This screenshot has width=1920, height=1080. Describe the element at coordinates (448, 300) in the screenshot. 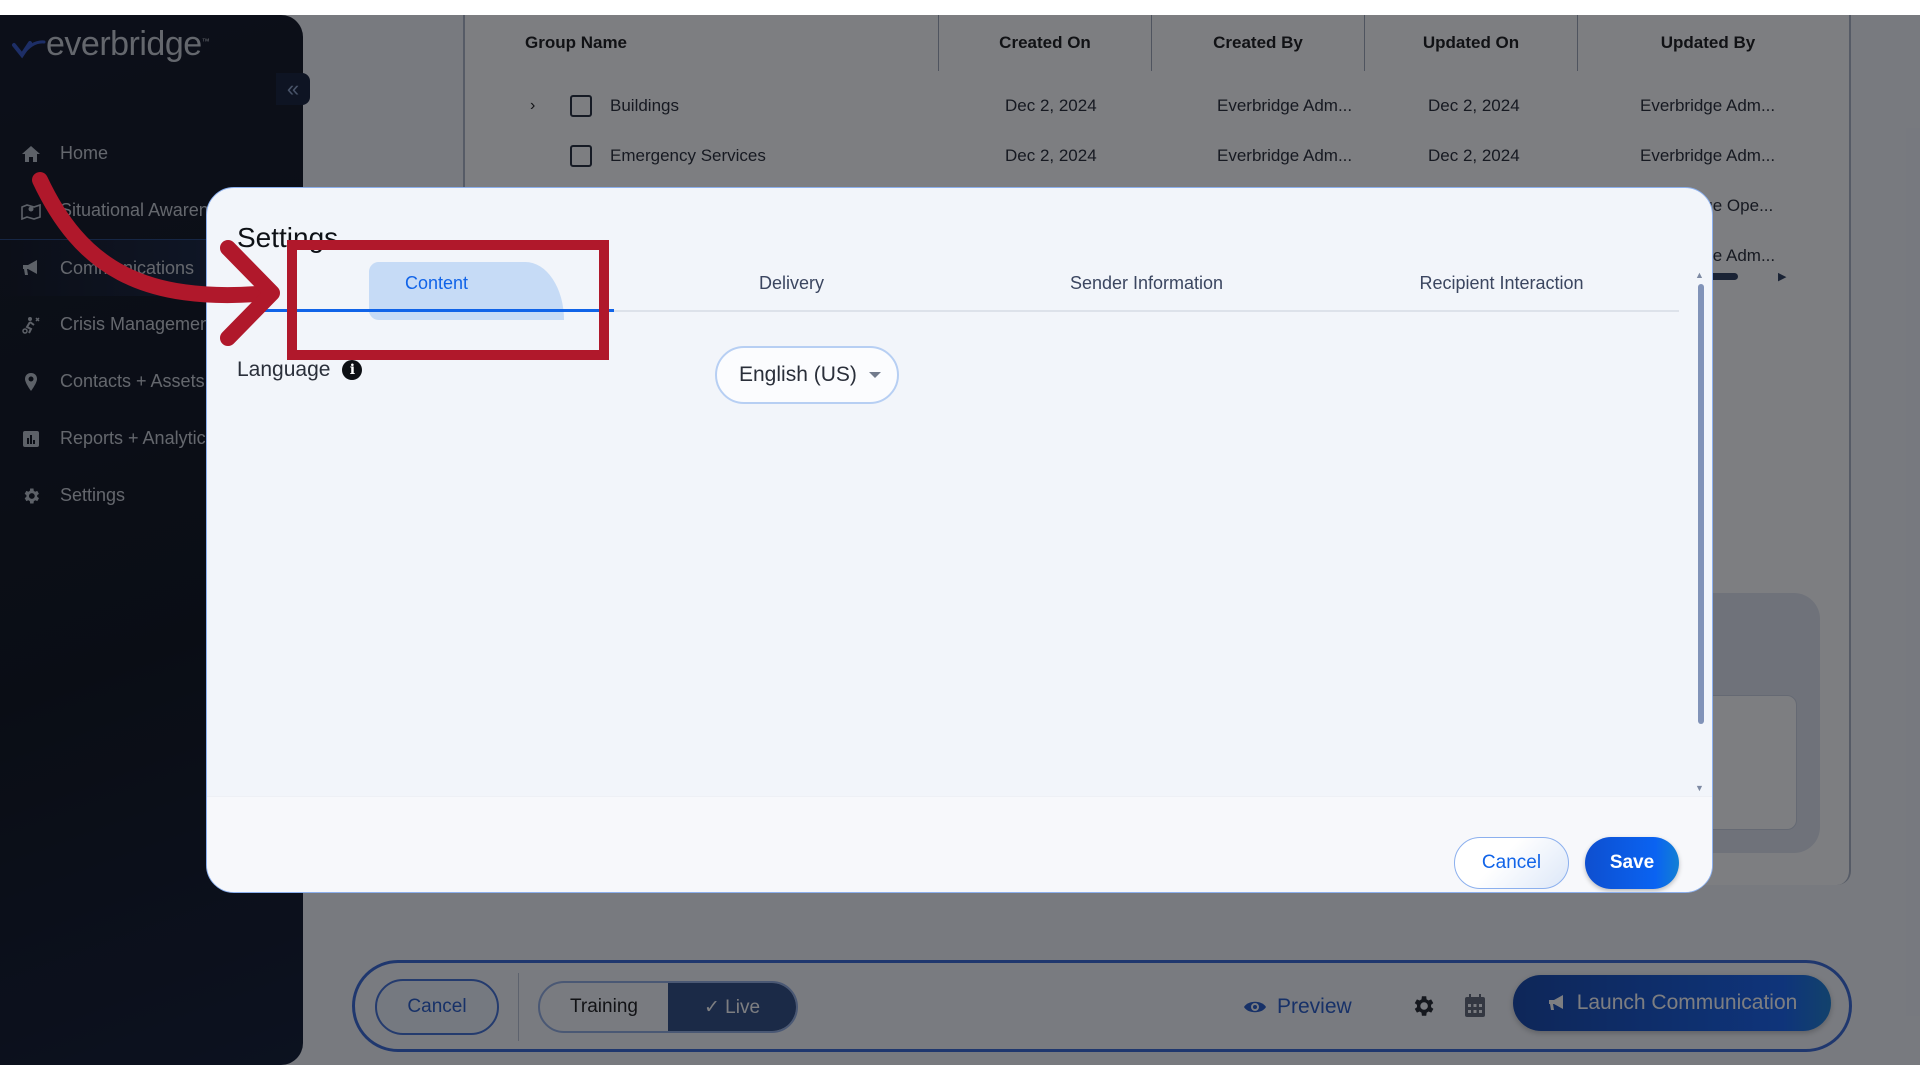

I see `annotation-highlight-box` at that location.